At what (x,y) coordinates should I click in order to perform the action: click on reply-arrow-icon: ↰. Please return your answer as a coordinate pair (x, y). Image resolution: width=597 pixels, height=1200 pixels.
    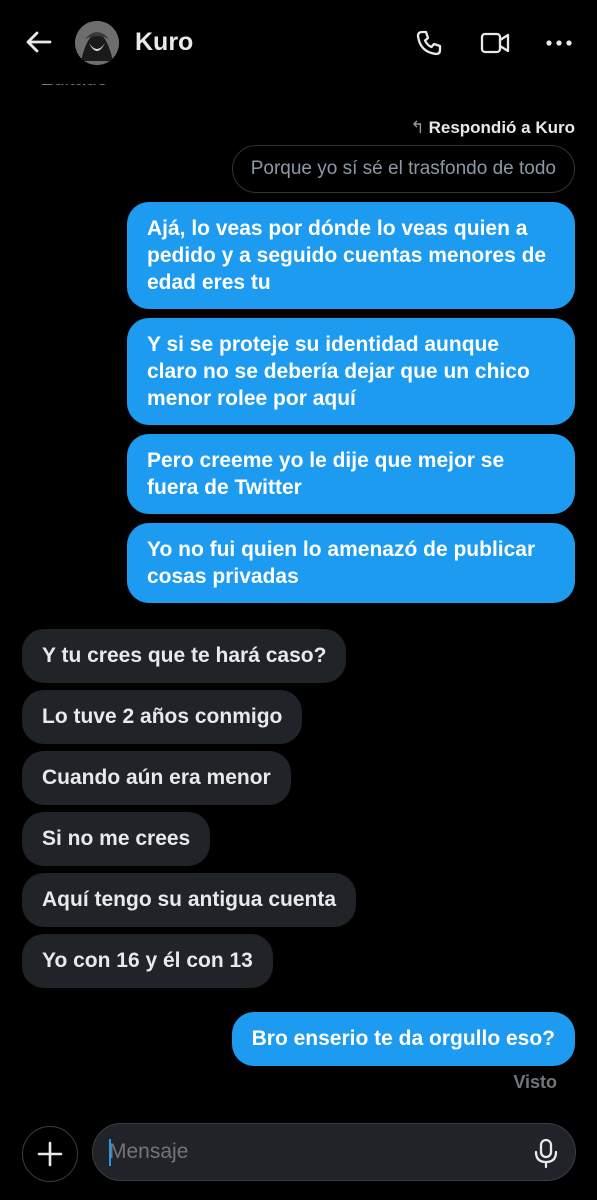
    Looking at the image, I should click on (417, 127).